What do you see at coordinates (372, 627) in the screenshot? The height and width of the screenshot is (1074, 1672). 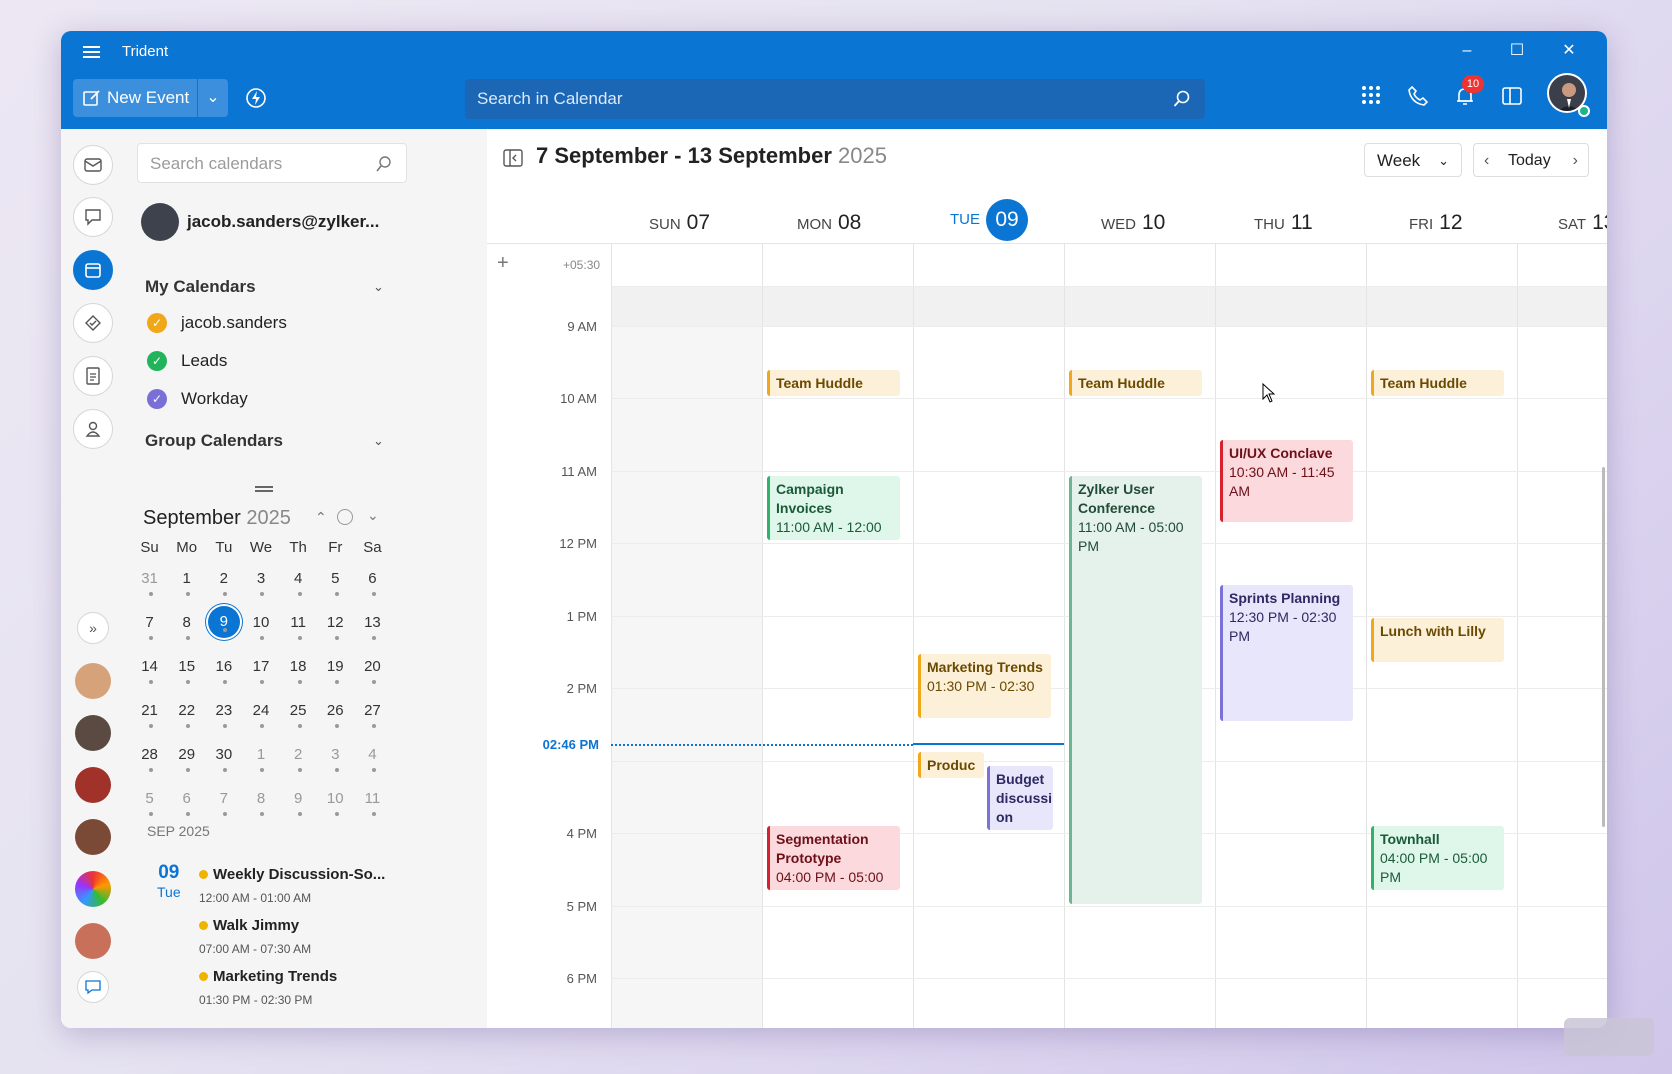 I see `mini-calendar-day: 13` at bounding box center [372, 627].